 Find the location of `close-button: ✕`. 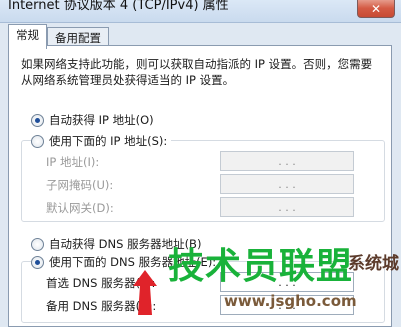

close-button: ✕ is located at coordinates (376, 9).